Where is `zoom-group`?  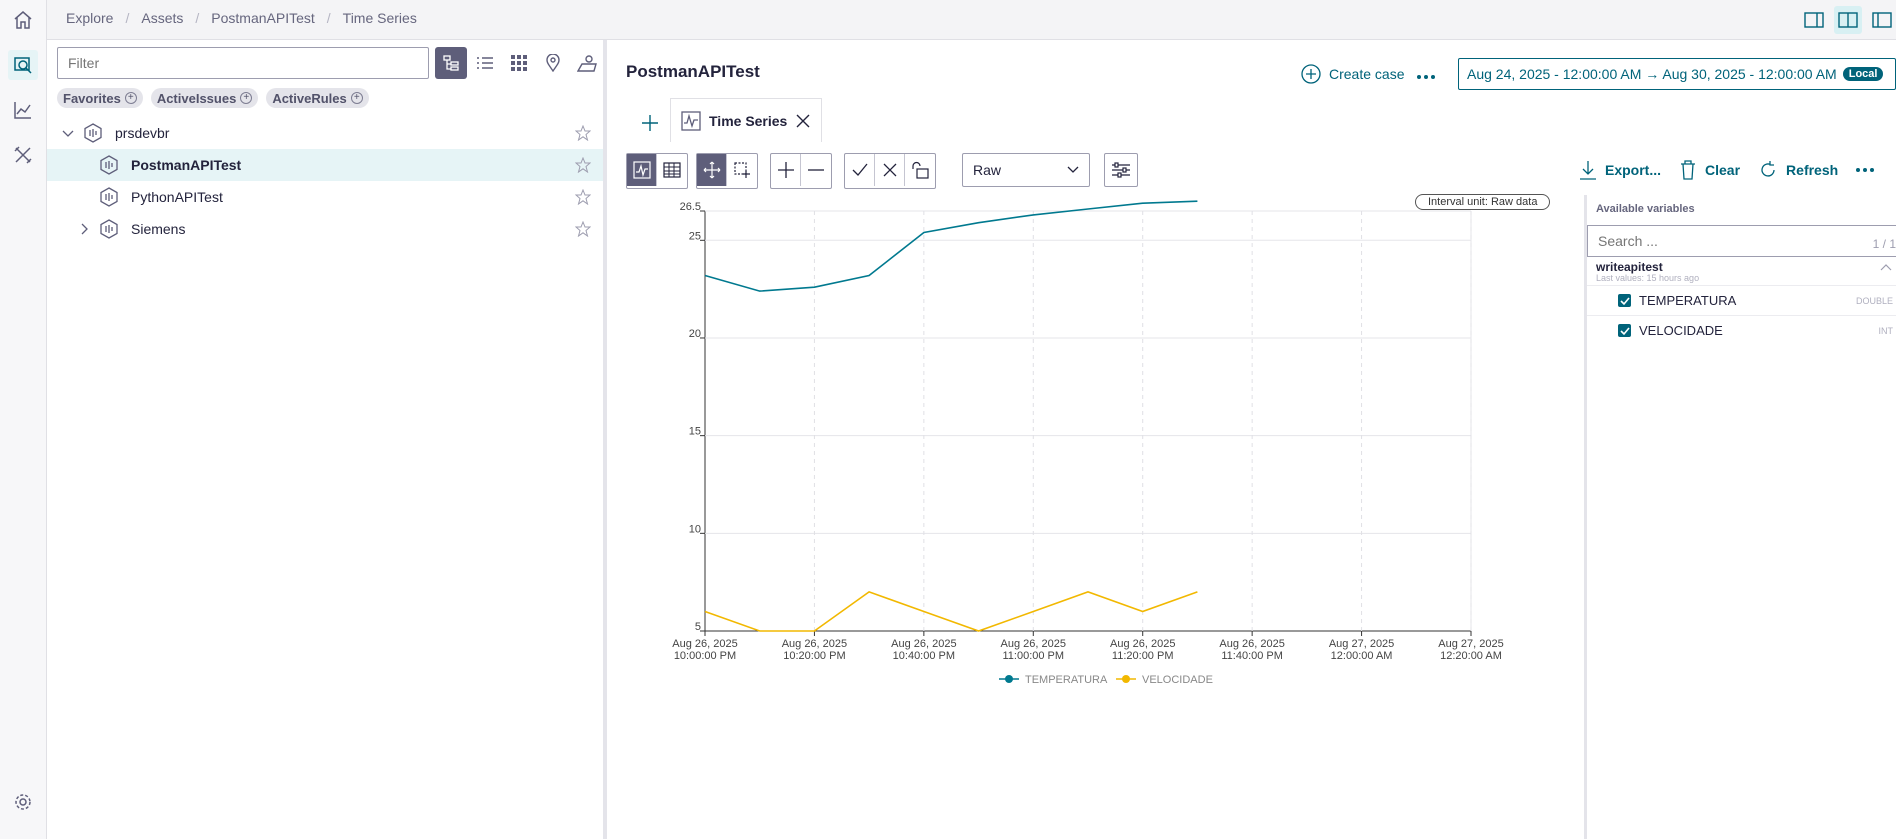
zoom-group is located at coordinates (801, 171).